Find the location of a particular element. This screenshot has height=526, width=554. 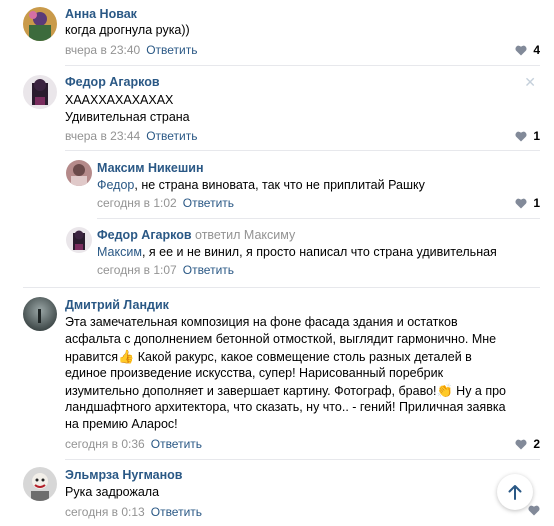

comment-author: Анна Новак is located at coordinates (101, 14).